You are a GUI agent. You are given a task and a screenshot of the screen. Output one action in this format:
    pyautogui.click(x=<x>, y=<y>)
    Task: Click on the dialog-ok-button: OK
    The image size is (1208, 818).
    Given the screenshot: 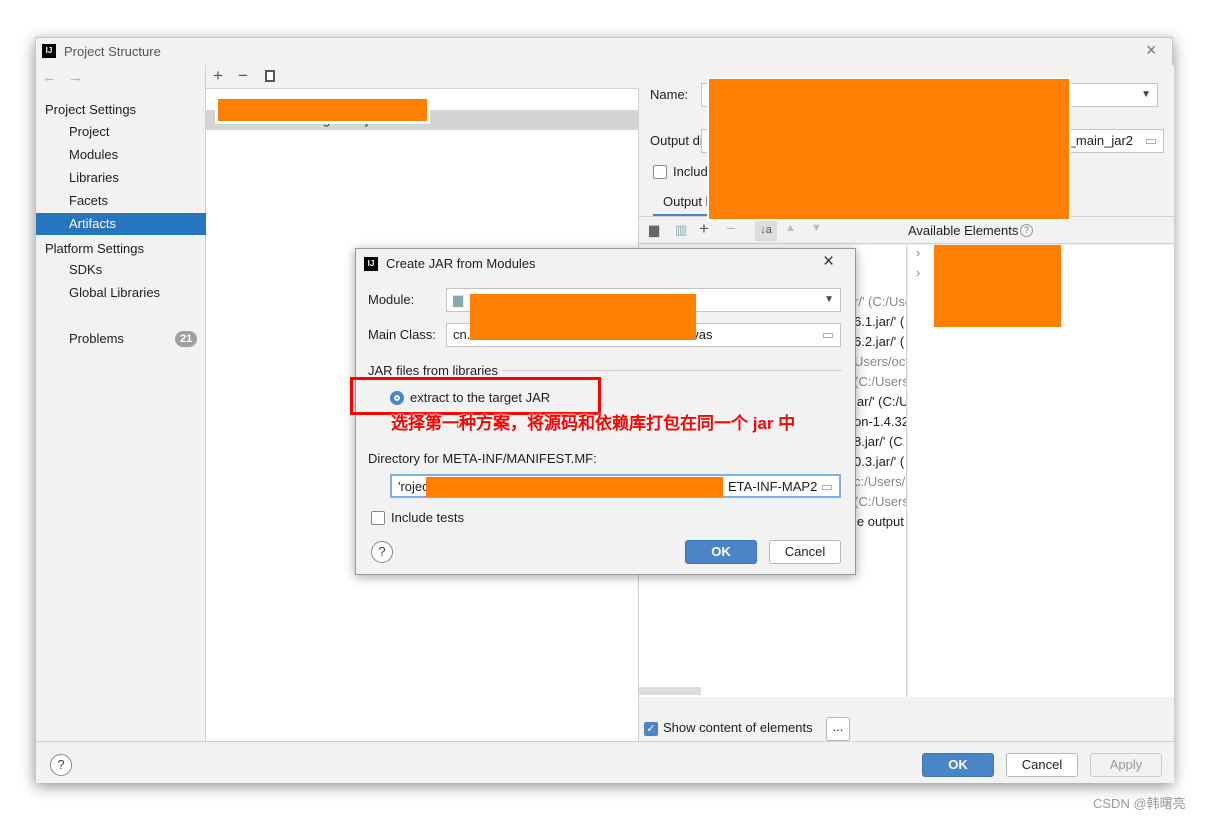 What is the action you would take?
    pyautogui.click(x=721, y=552)
    